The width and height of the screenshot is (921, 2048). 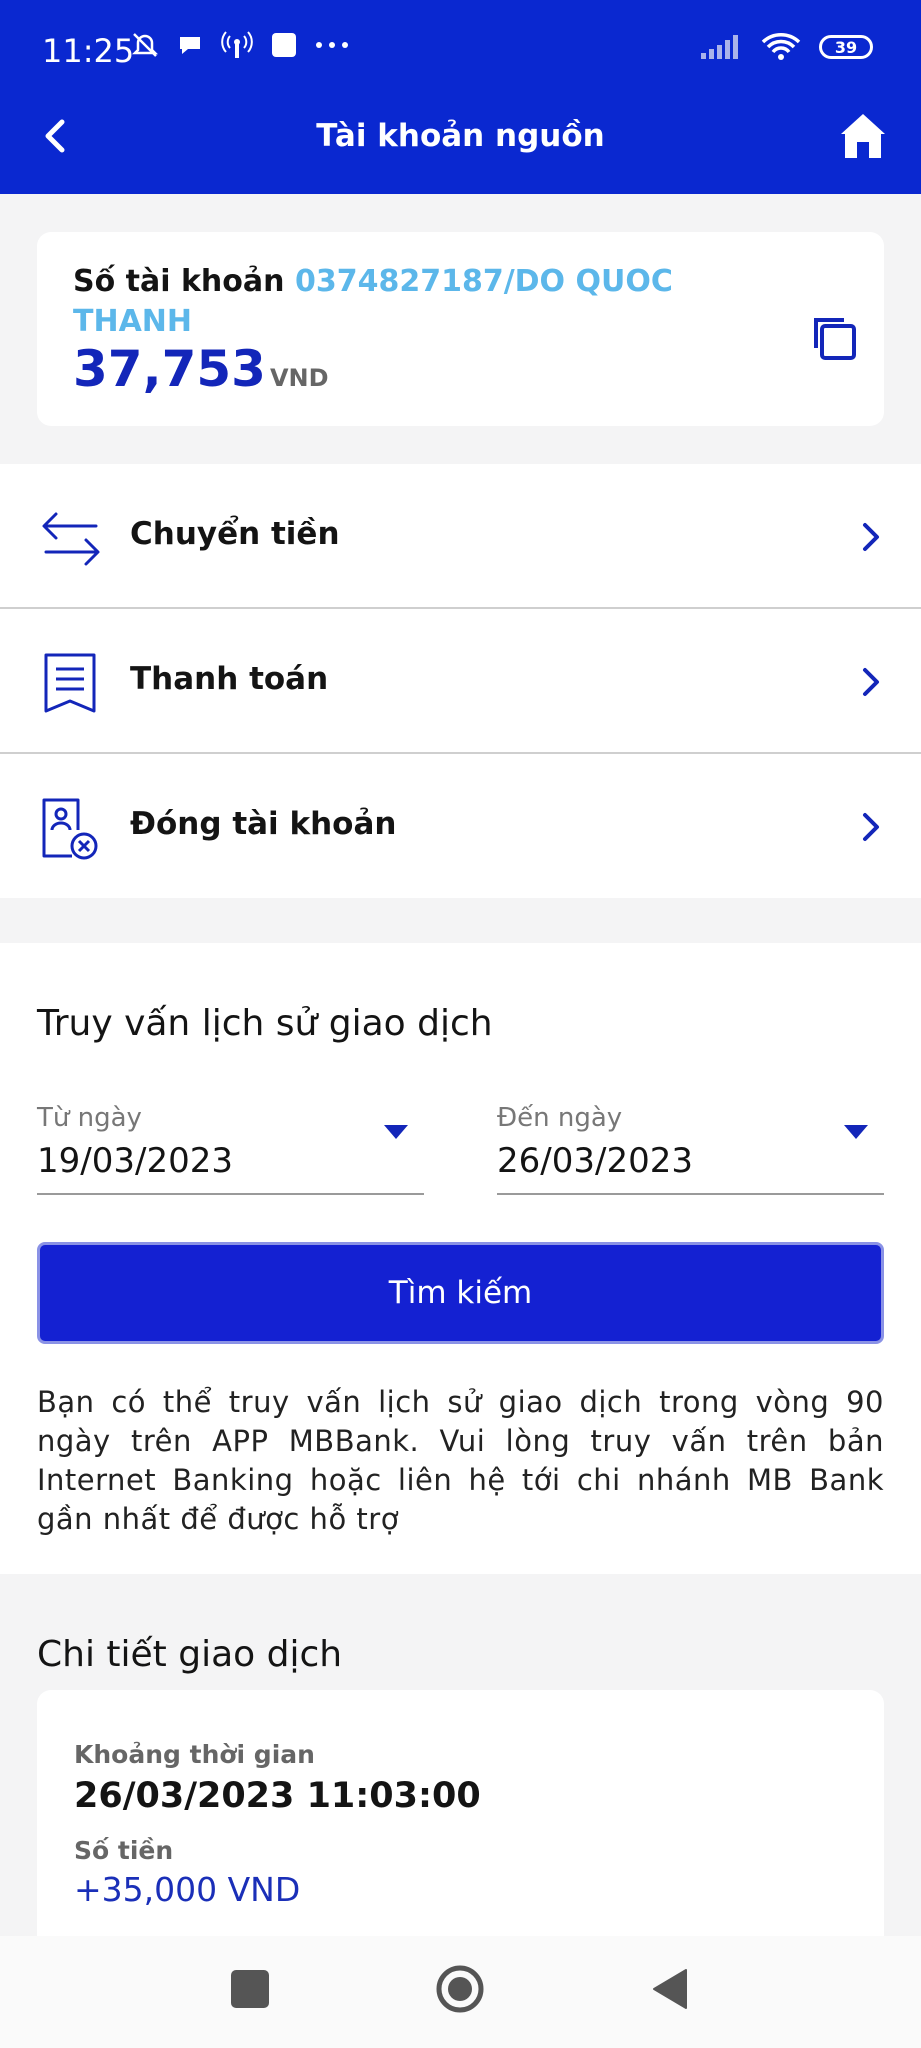 I want to click on bell-off-icon, so click(x=145, y=45).